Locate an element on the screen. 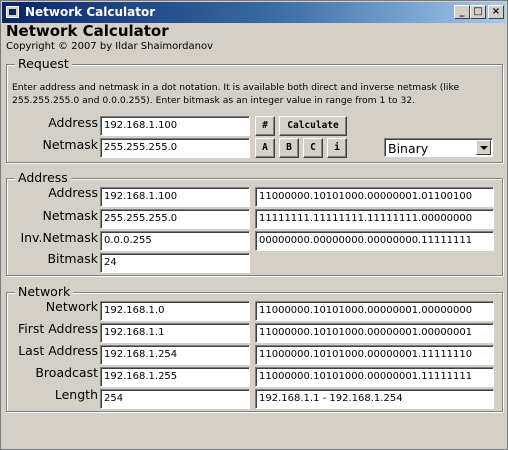 The image size is (508, 450). last-address-label: Last Address is located at coordinates (58, 350).